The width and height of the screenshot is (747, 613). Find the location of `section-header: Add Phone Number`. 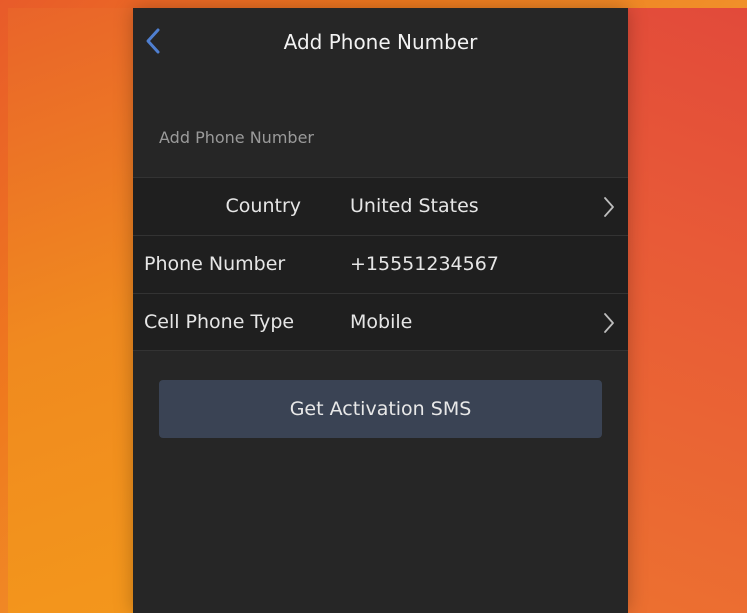

section-header: Add Phone Number is located at coordinates (236, 137).